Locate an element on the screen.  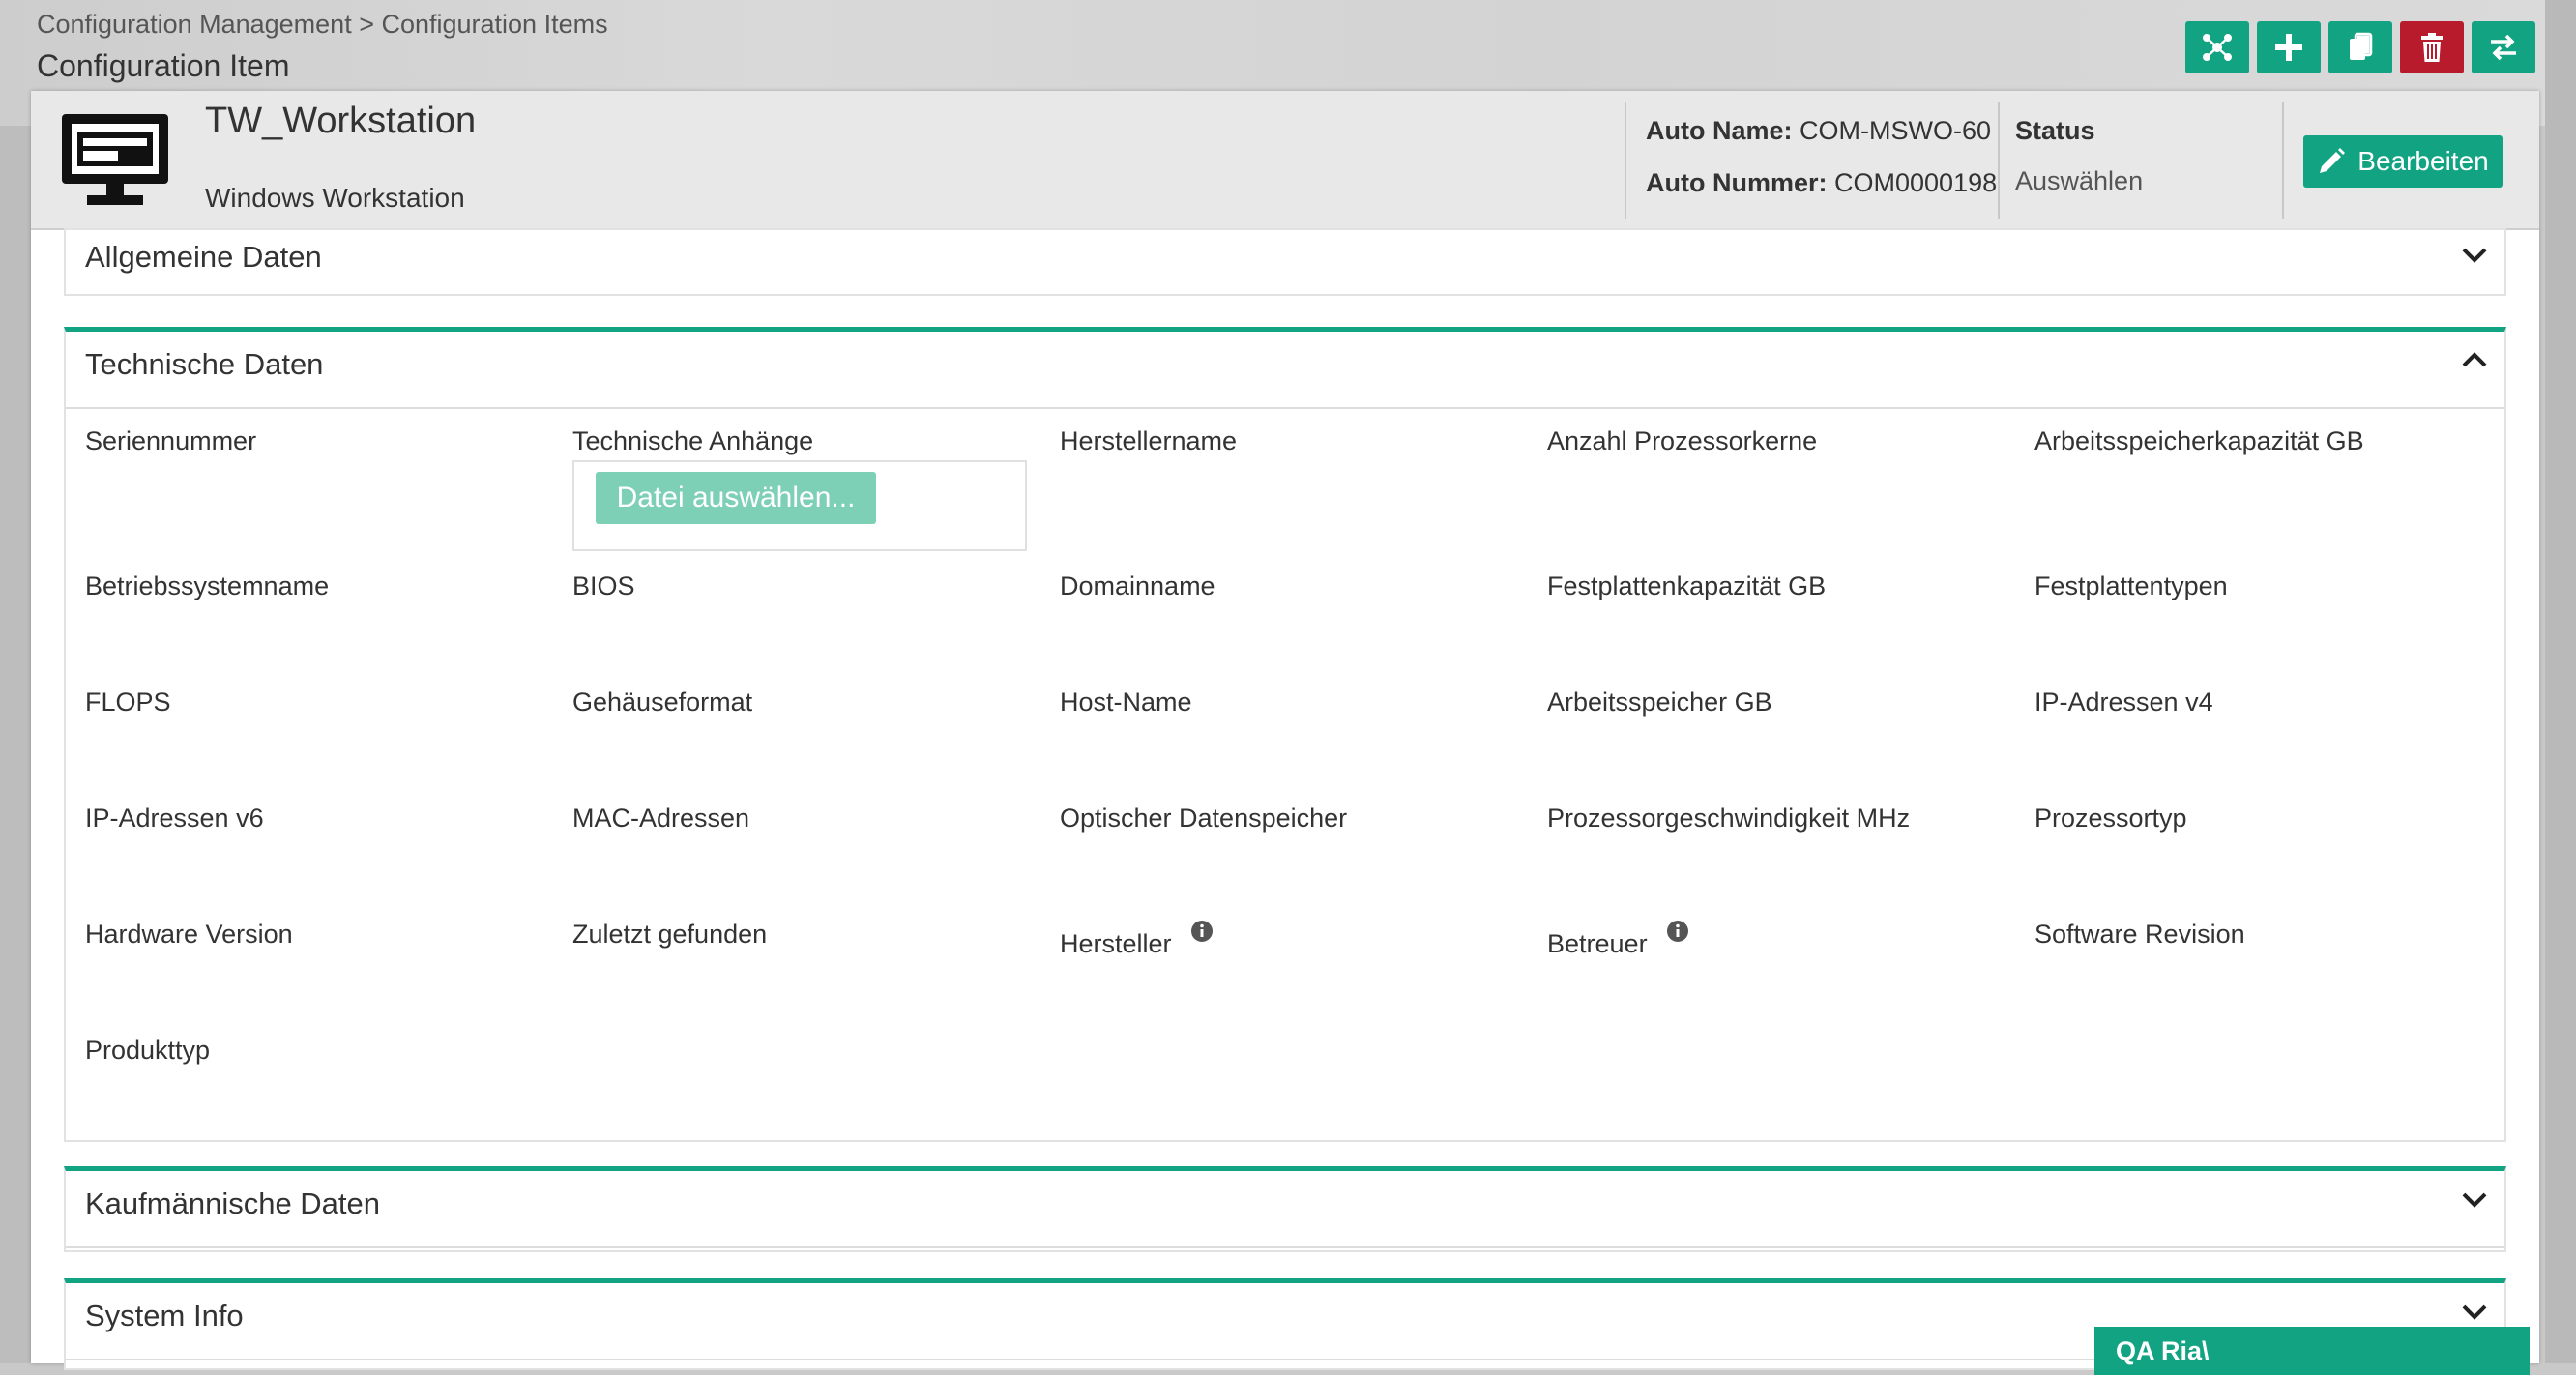
chevron-up-icon is located at coordinates (2474, 359).